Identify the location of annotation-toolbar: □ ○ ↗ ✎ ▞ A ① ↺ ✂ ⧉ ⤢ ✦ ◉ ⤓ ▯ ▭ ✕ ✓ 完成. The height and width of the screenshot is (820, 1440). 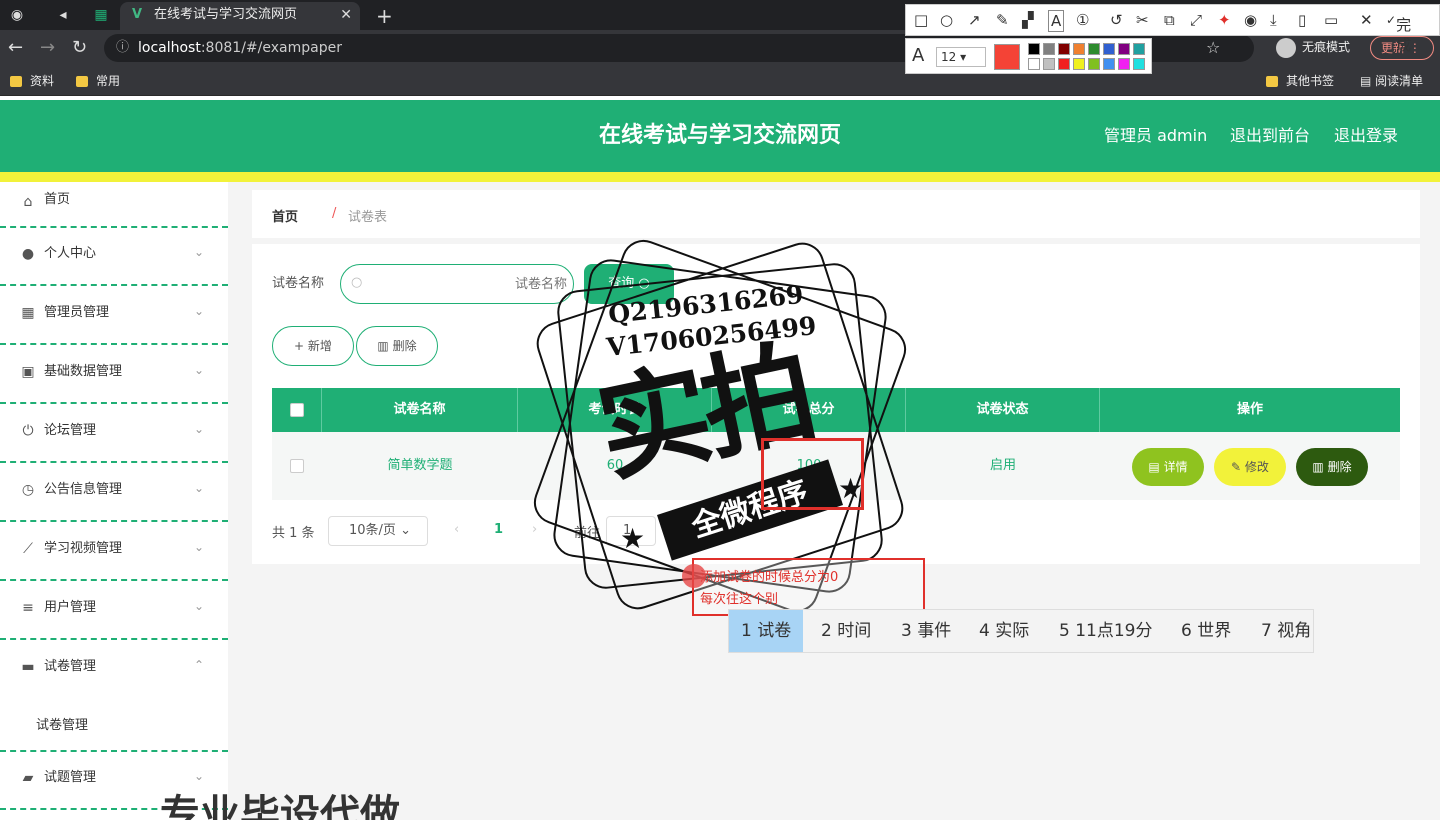
(1172, 29).